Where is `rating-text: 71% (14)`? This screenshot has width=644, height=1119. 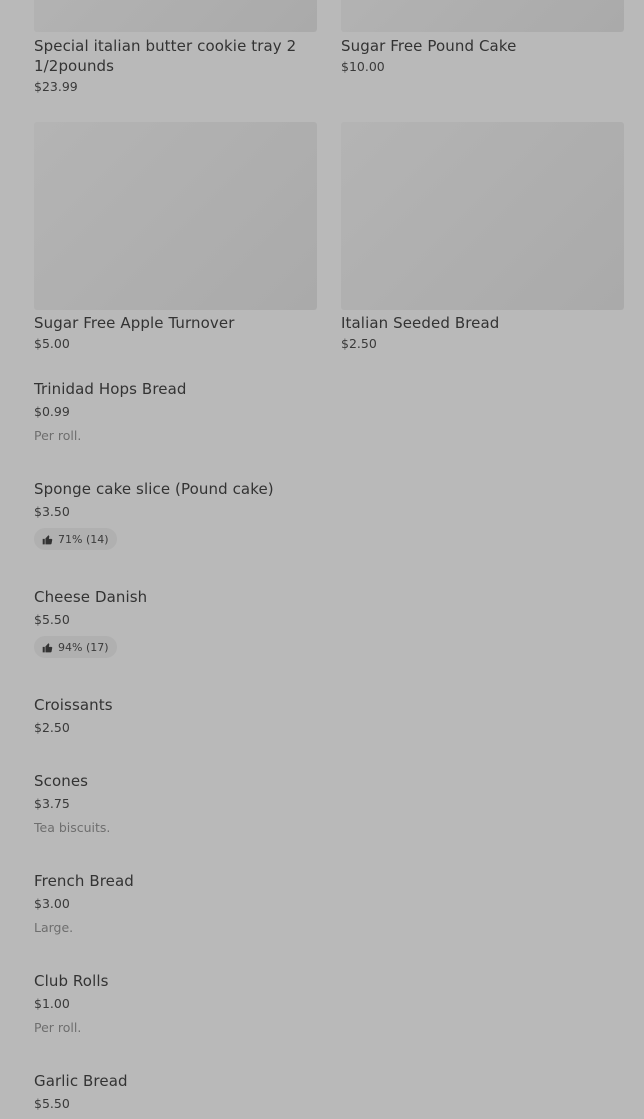
rating-text: 71% (14) is located at coordinates (83, 539).